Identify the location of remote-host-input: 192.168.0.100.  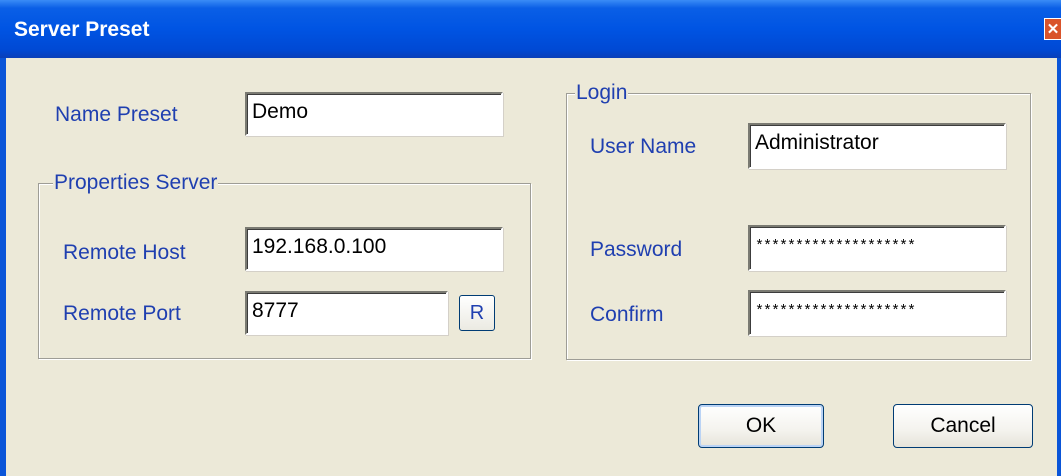
(374, 249).